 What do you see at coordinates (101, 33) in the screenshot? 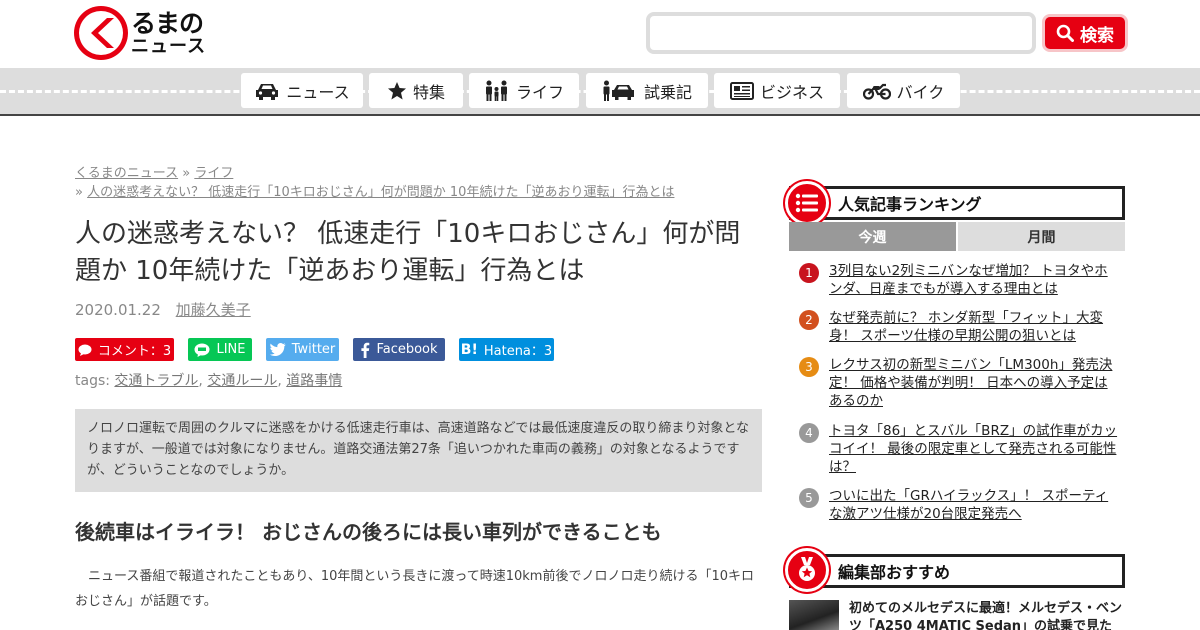
I see `logo-mark` at bounding box center [101, 33].